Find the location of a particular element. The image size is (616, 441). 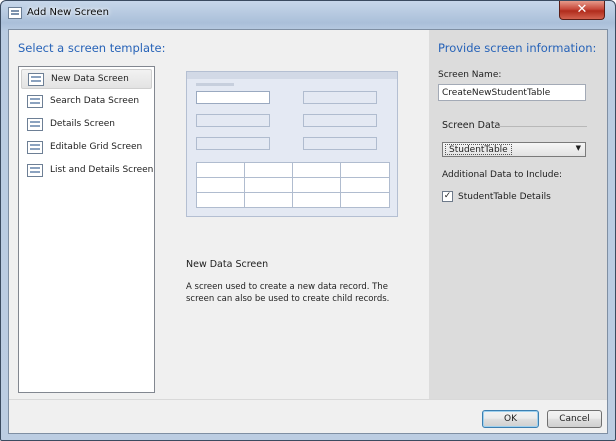

screen-data-select: StudentTable ▼ is located at coordinates (514, 149).